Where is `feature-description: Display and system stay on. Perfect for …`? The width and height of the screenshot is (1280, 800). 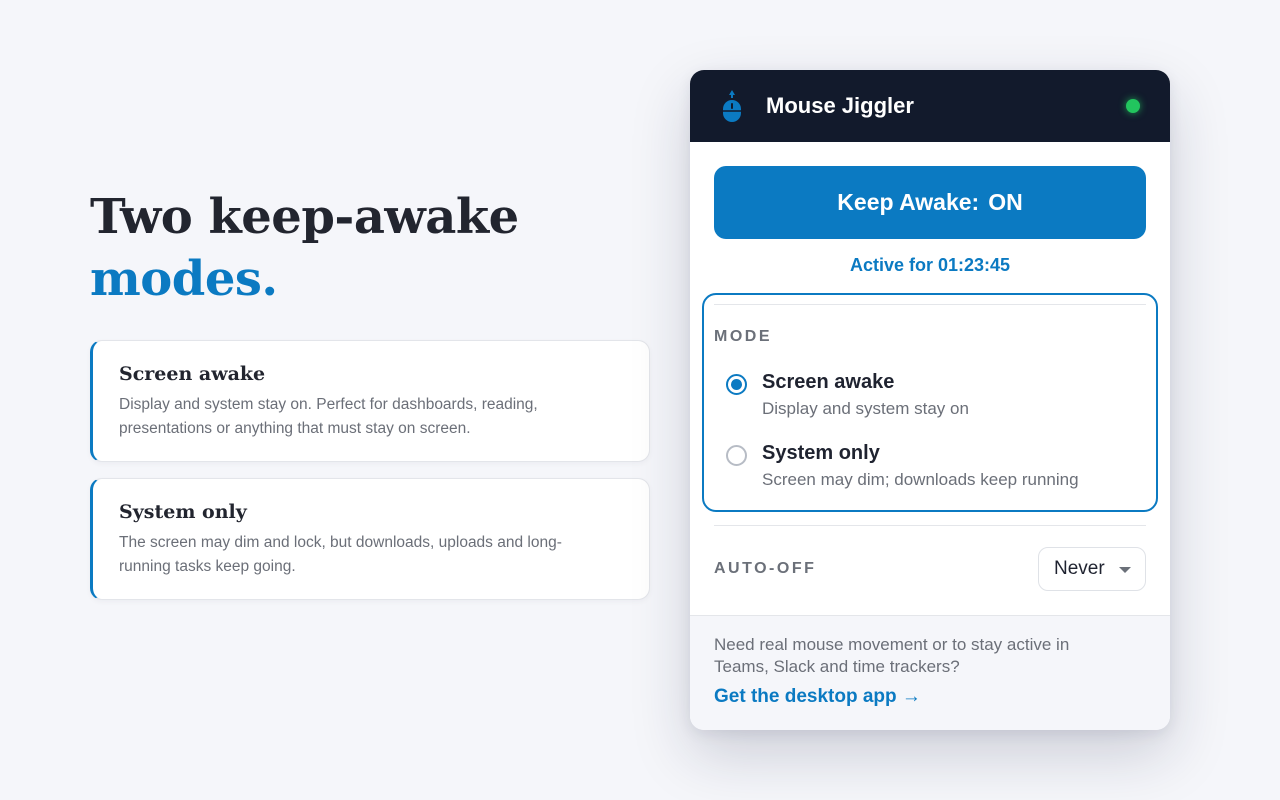 feature-description: Display and system stay on. Perfect for … is located at coordinates (328, 416).